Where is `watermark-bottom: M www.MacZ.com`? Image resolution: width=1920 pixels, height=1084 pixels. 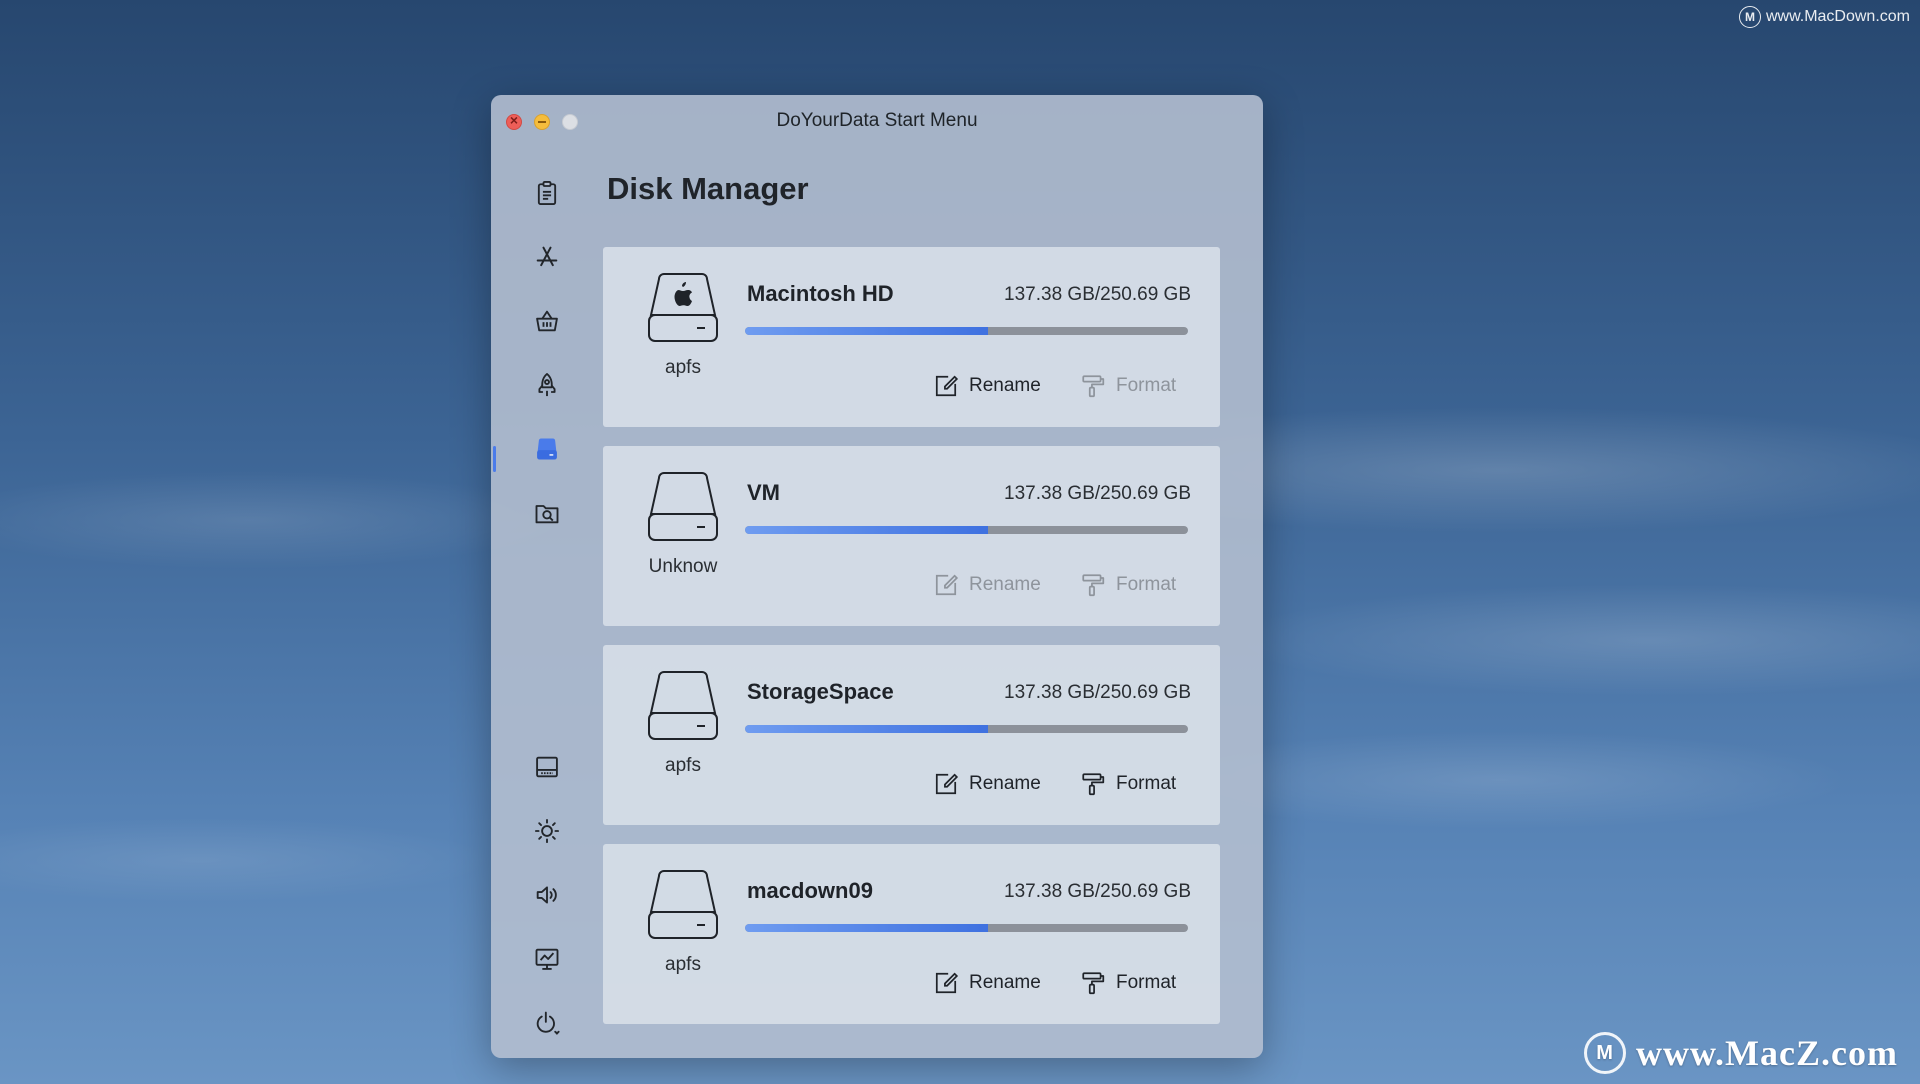
watermark-bottom: M www.MacZ.com is located at coordinates (1741, 1053).